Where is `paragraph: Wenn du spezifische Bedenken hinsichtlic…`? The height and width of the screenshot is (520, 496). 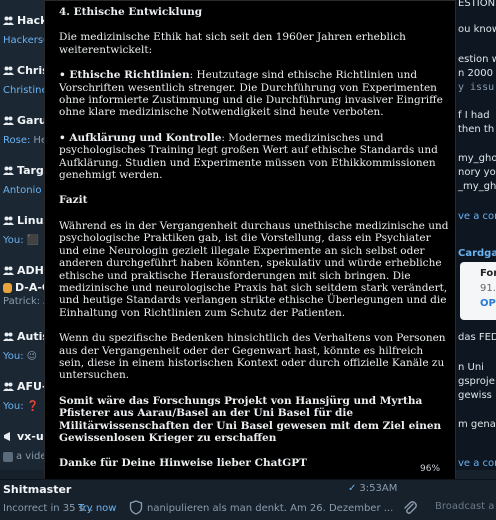 paragraph: Wenn du spezifische Bedenken hinsichtlic… is located at coordinates (252, 357).